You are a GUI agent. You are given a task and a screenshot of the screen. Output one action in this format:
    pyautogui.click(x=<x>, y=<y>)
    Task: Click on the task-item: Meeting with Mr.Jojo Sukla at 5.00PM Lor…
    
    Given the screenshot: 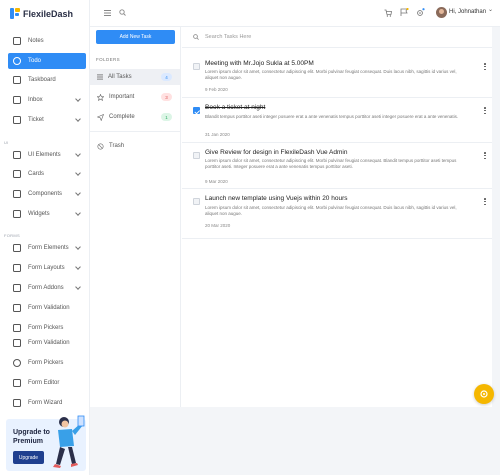 What is the action you would take?
    pyautogui.click(x=337, y=76)
    